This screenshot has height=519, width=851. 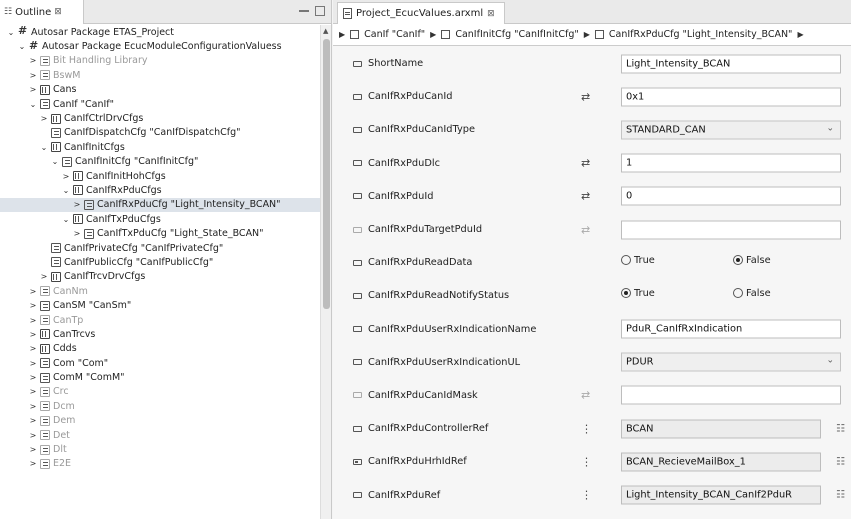 What do you see at coordinates (731, 64) in the screenshot?
I see `property-value-field: Light_Intensity_BCAN` at bounding box center [731, 64].